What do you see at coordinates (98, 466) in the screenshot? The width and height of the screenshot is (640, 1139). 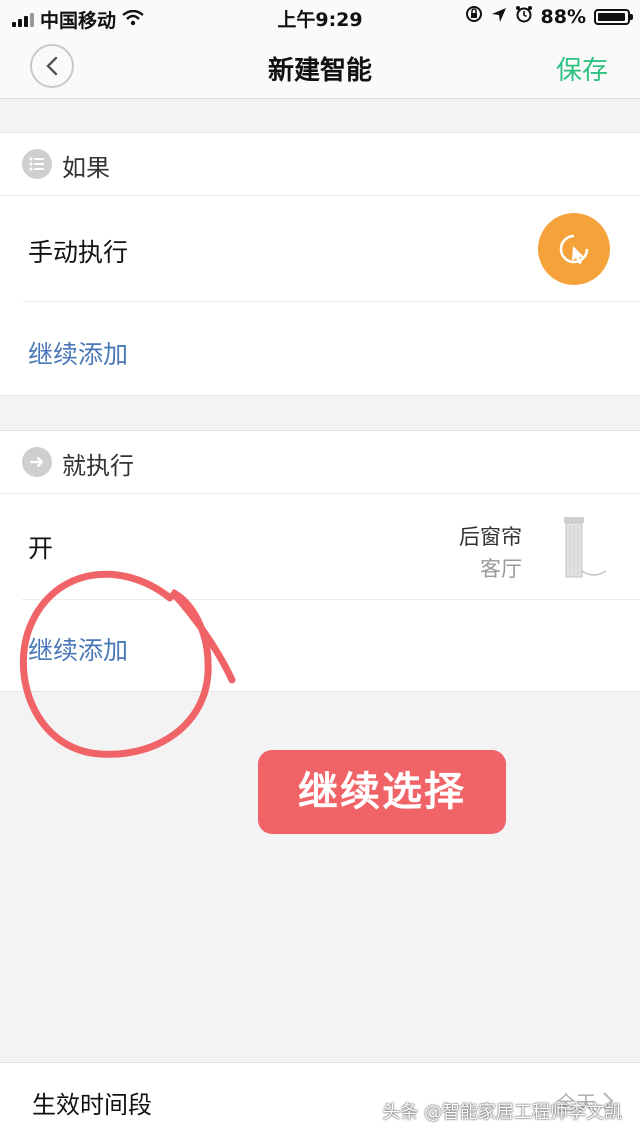 I see `then-section-label: 就执行` at bounding box center [98, 466].